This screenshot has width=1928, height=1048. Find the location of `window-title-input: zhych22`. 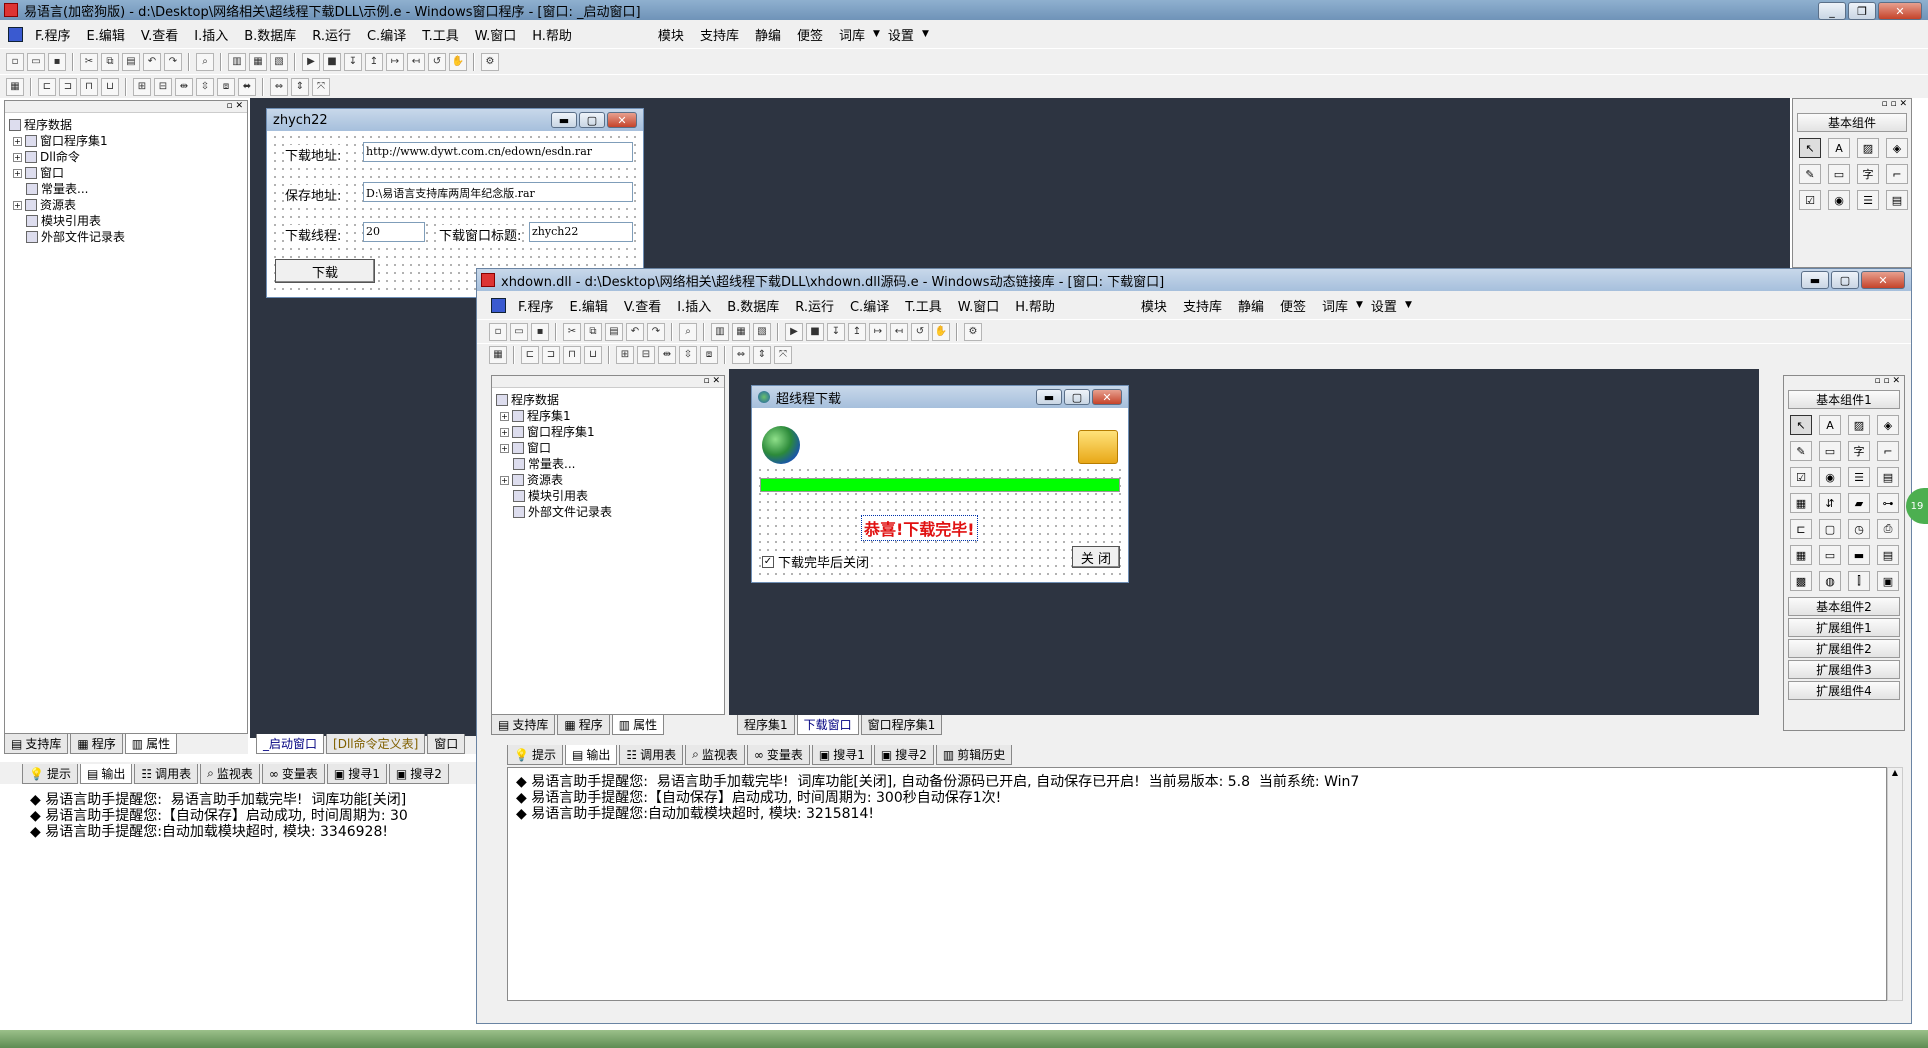

window-title-input: zhych22 is located at coordinates (581, 232).